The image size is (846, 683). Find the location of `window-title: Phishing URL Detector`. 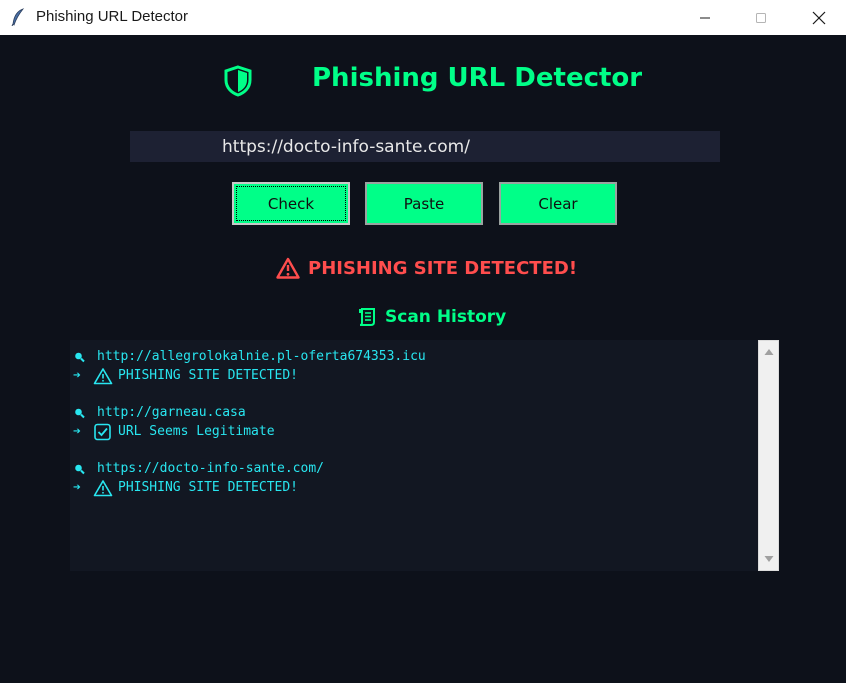

window-title: Phishing URL Detector is located at coordinates (112, 16).